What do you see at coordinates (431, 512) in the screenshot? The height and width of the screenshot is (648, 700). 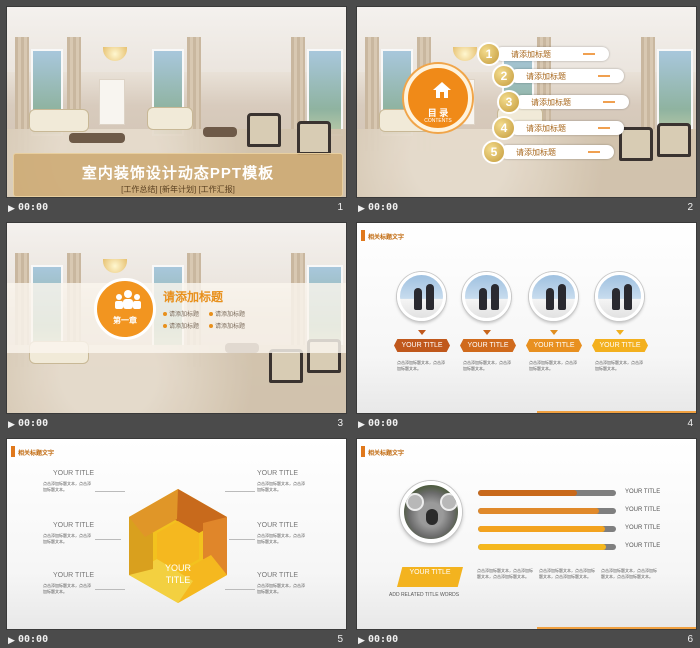 I see `koala-photo` at bounding box center [431, 512].